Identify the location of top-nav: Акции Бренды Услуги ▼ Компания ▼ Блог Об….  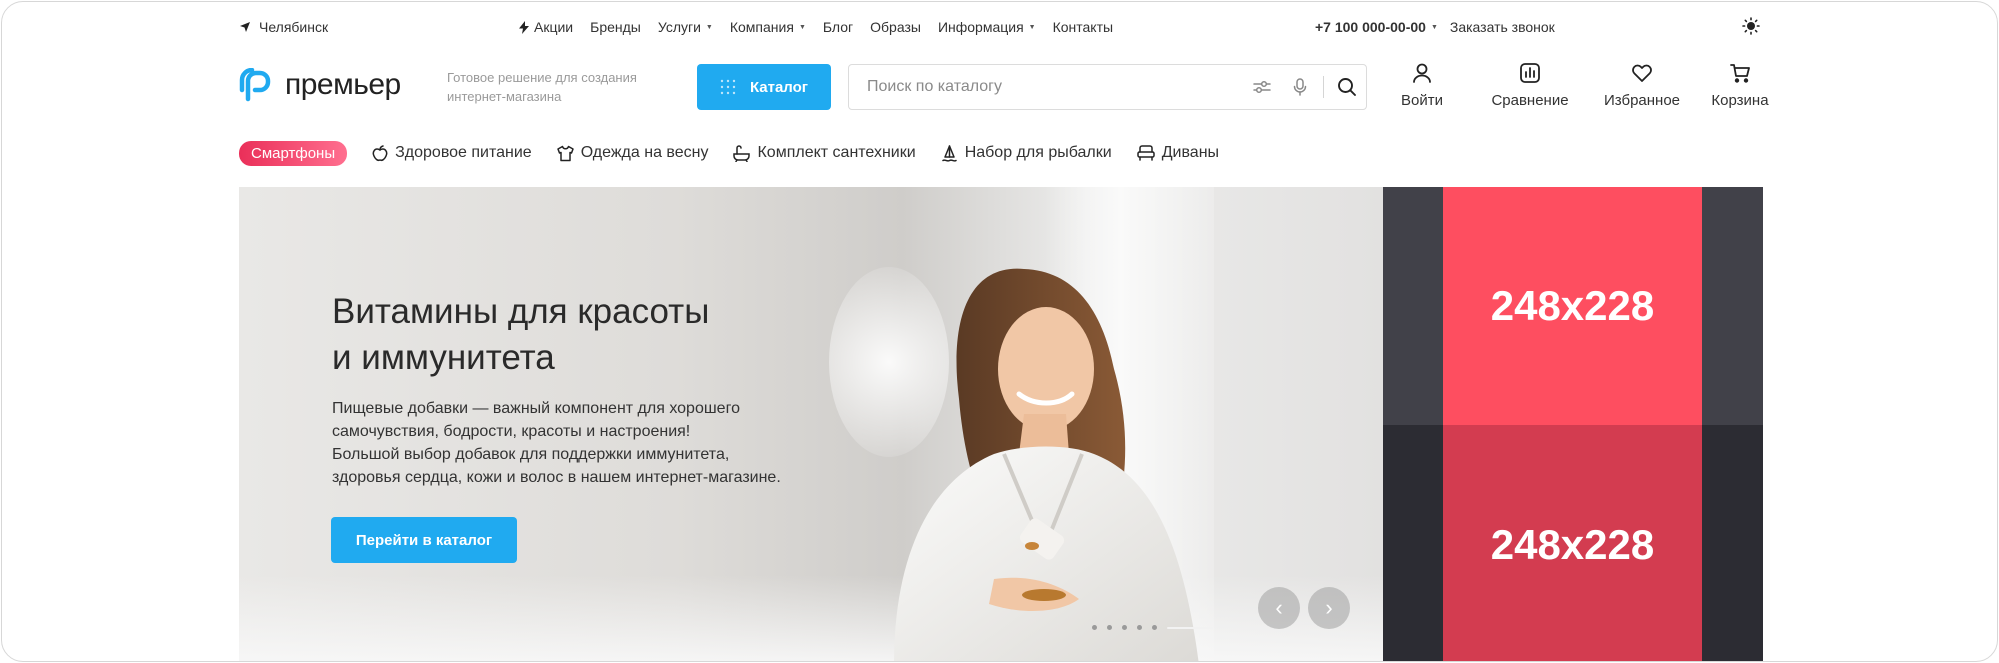
(816, 27).